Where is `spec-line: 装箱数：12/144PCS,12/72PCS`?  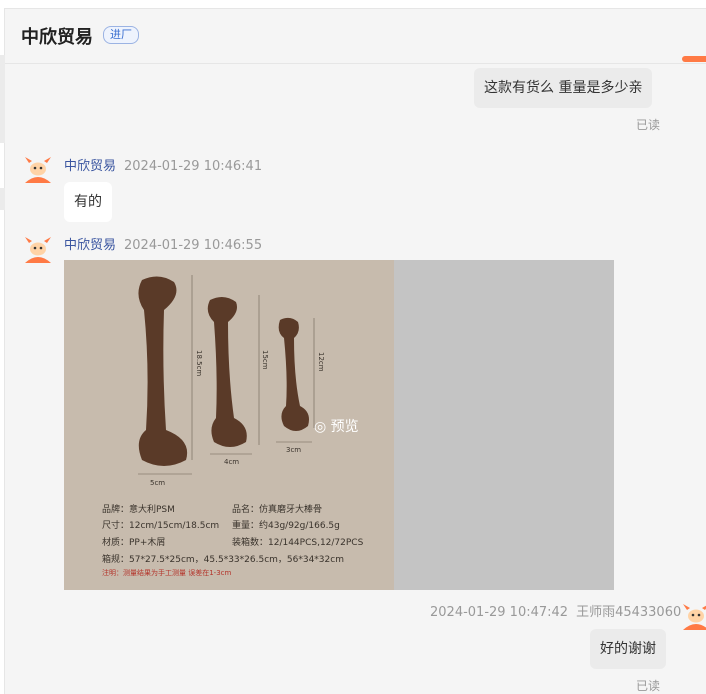 spec-line: 装箱数：12/144PCS,12/72PCS is located at coordinates (298, 543).